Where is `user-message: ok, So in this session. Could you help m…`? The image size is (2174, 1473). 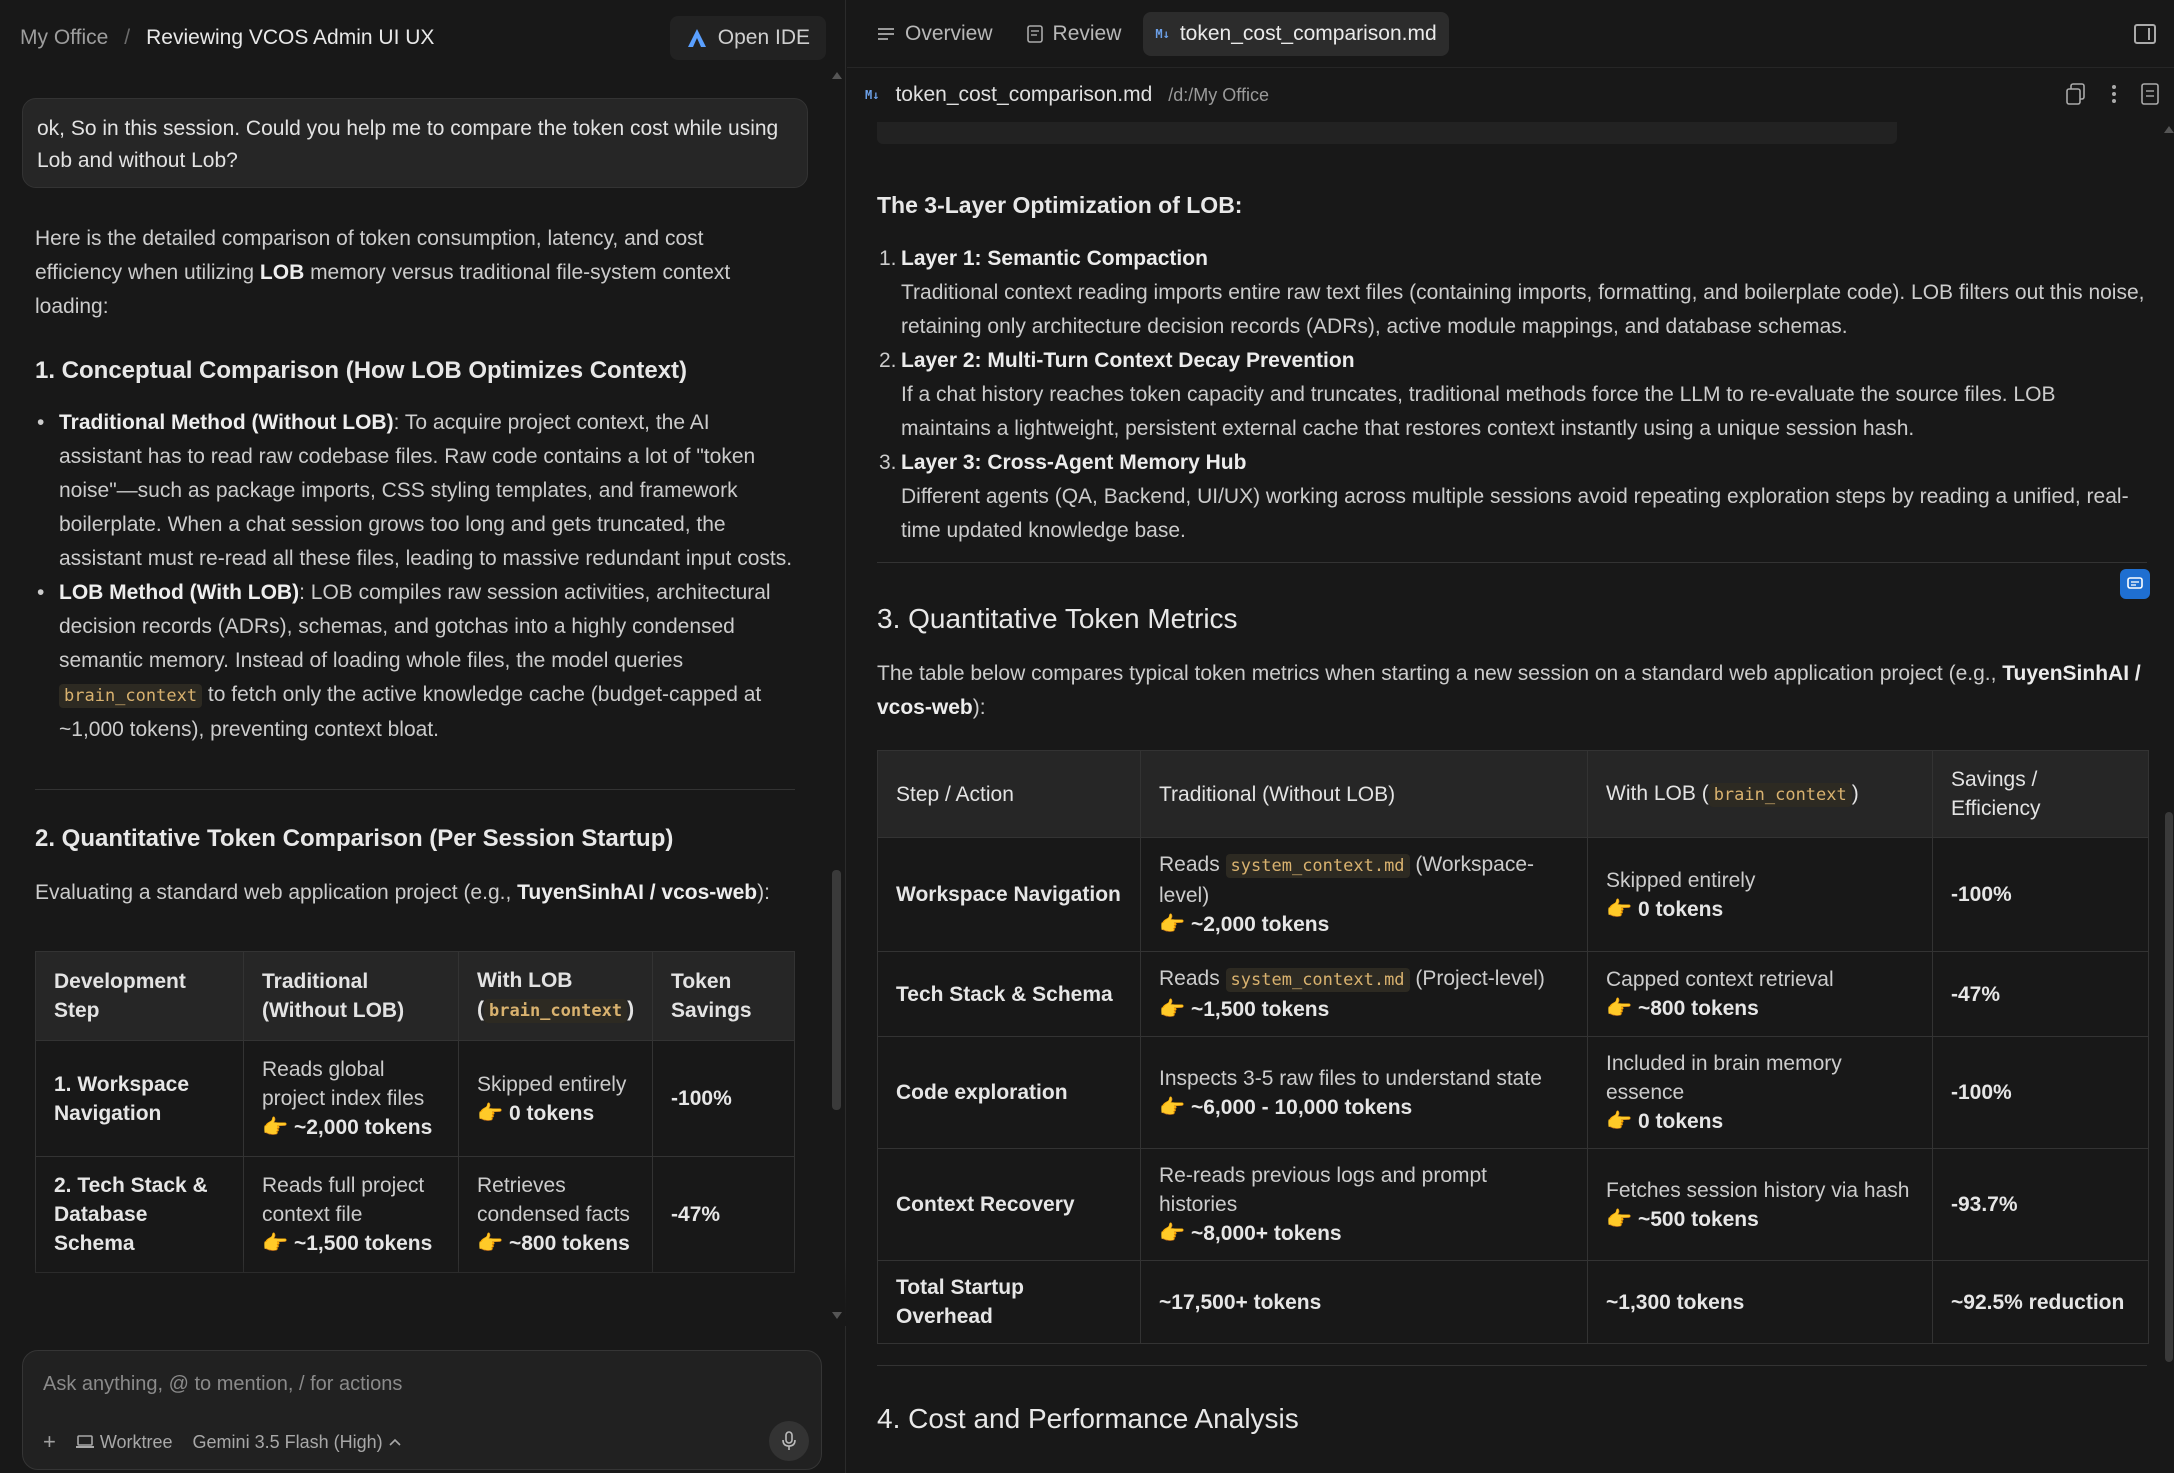
user-message: ok, So in this session. Could you help m… is located at coordinates (415, 143).